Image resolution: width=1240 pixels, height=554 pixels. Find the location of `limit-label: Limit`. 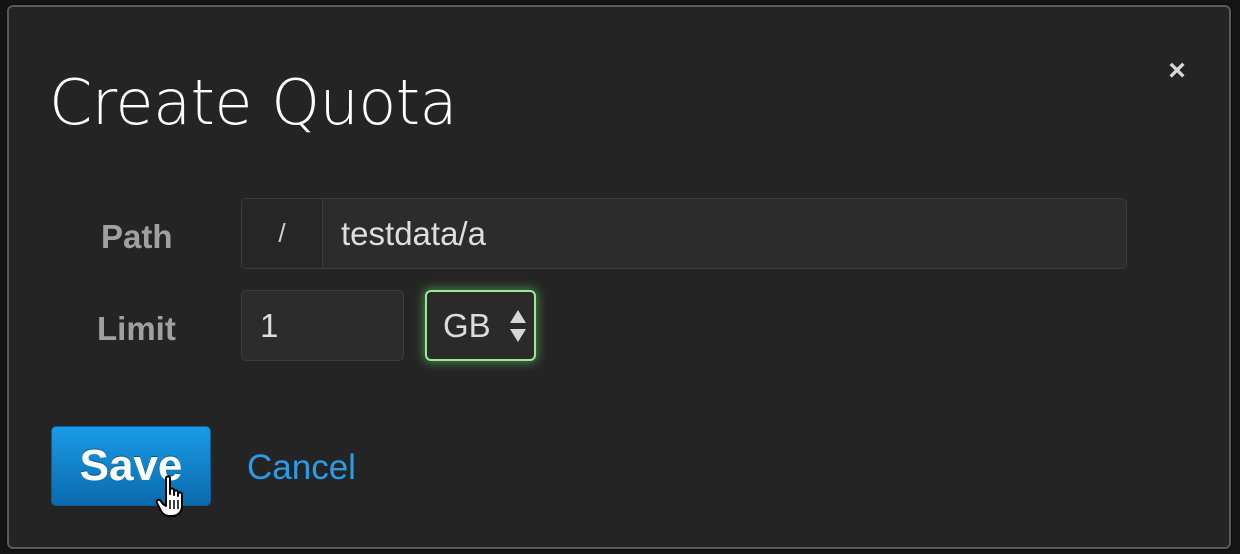

limit-label: Limit is located at coordinates (136, 328).